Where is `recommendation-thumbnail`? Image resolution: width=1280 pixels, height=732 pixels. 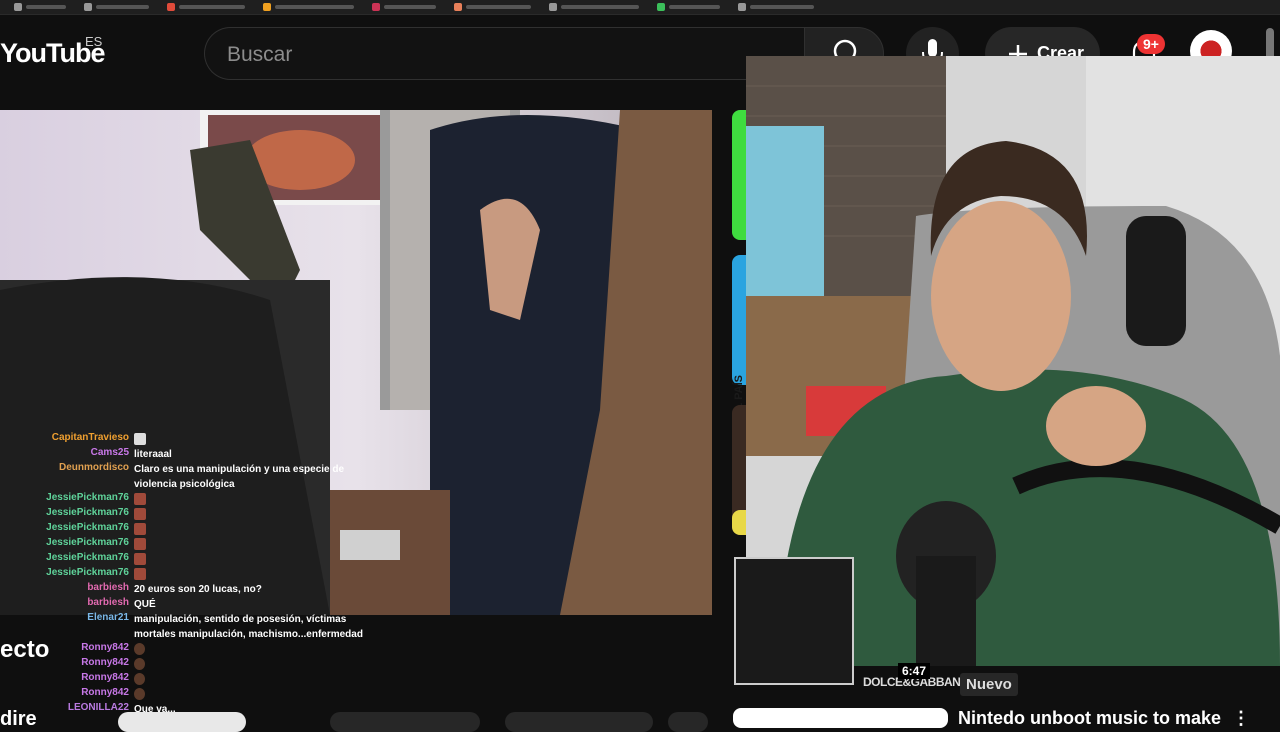
recommendation-thumbnail is located at coordinates (794, 621).